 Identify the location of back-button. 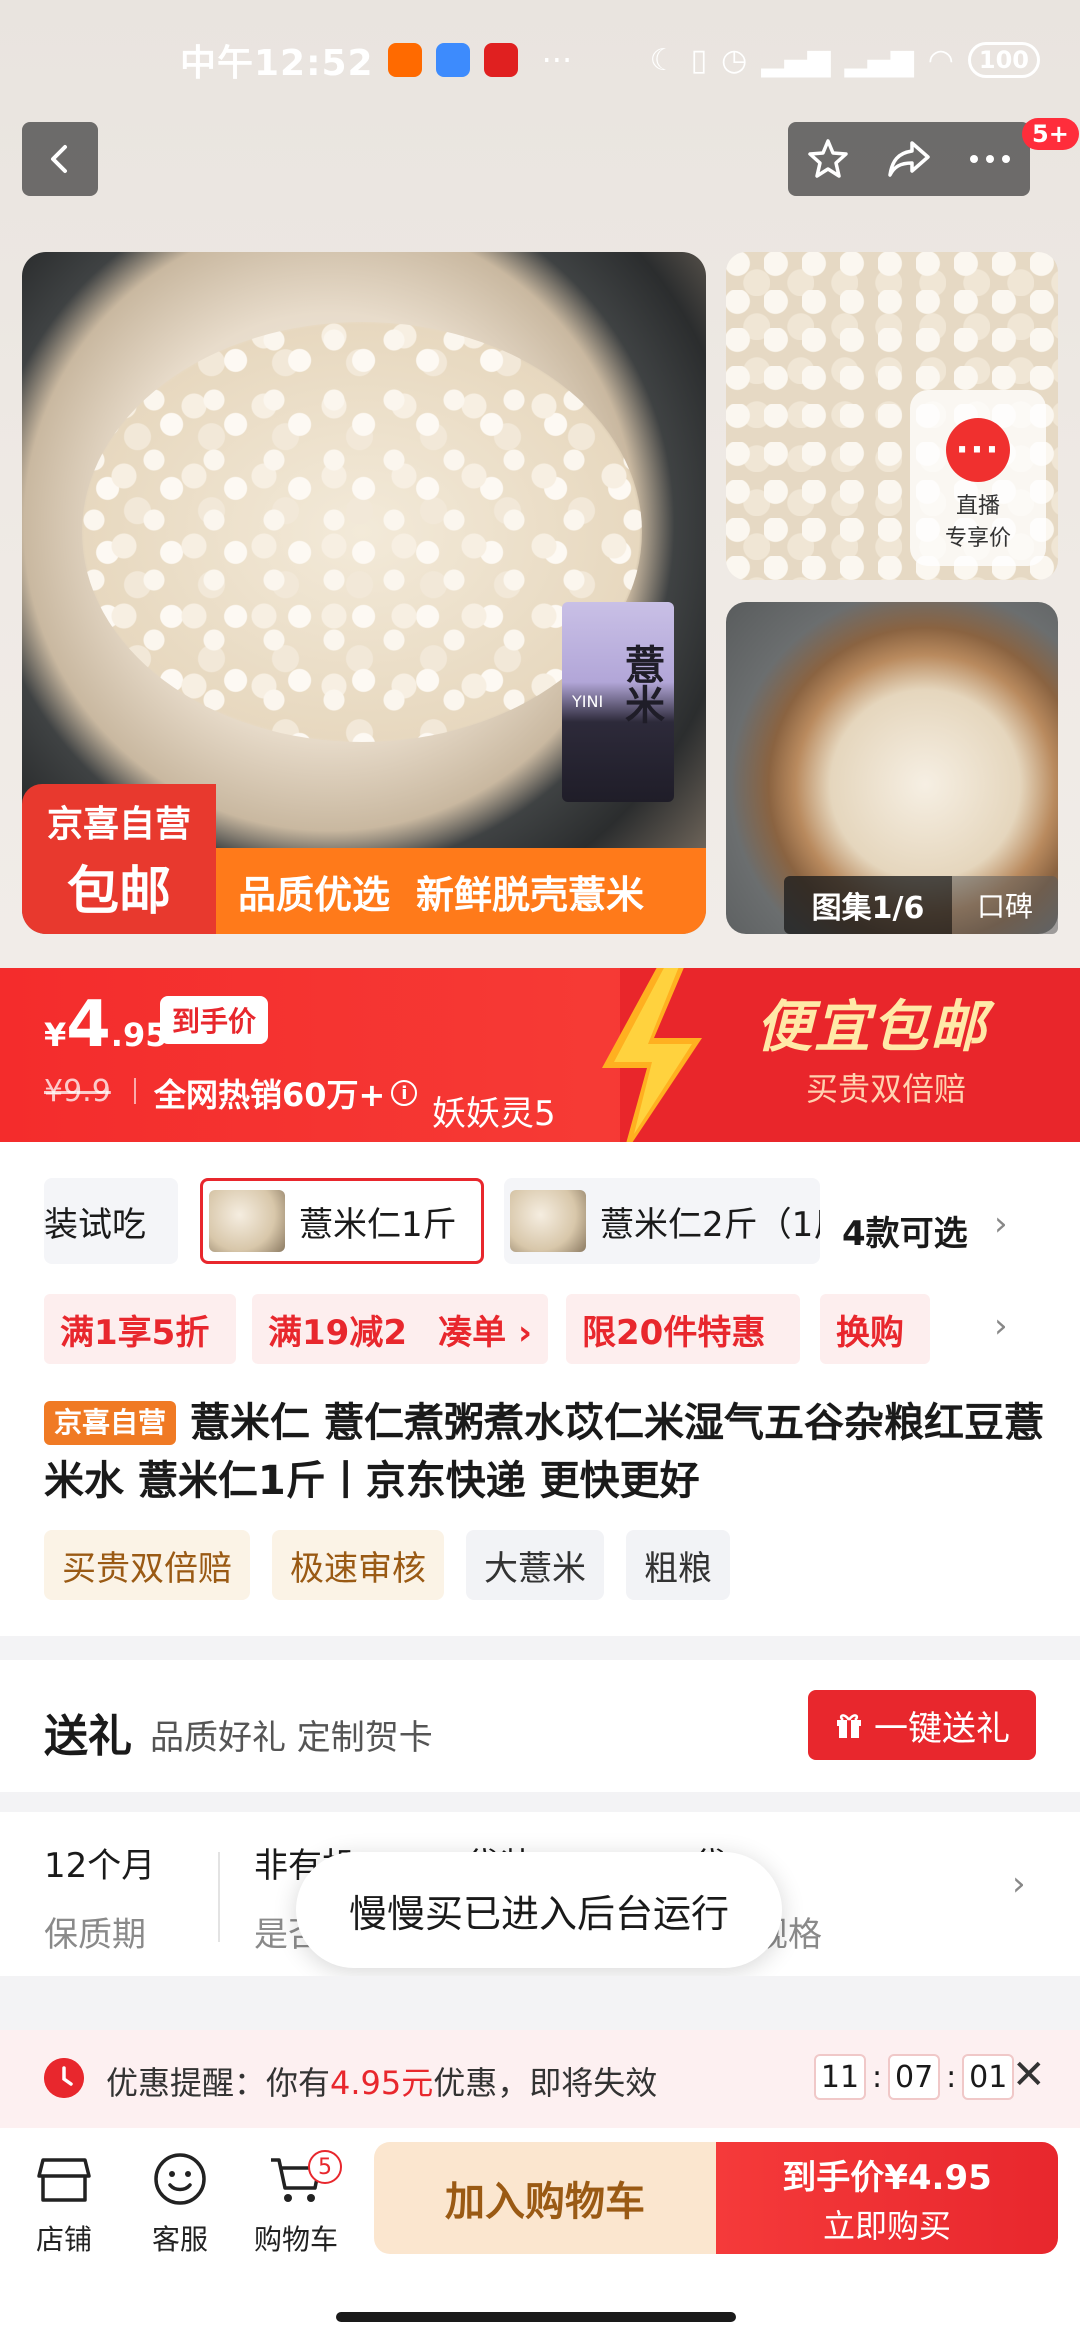
(60, 159).